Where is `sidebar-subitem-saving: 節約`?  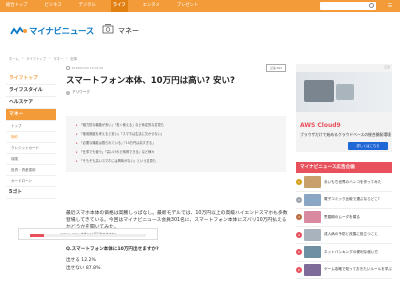 sidebar-subitem-saving: 節約 is located at coordinates (31, 137).